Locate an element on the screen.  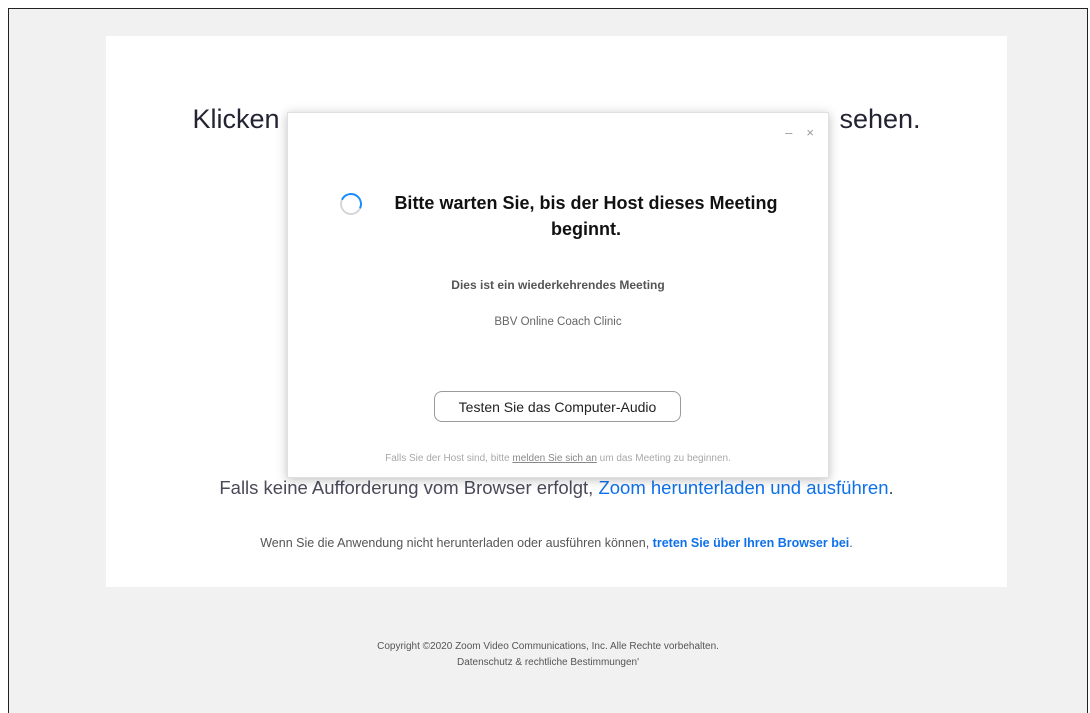
window-controls: – × is located at coordinates (799, 132).